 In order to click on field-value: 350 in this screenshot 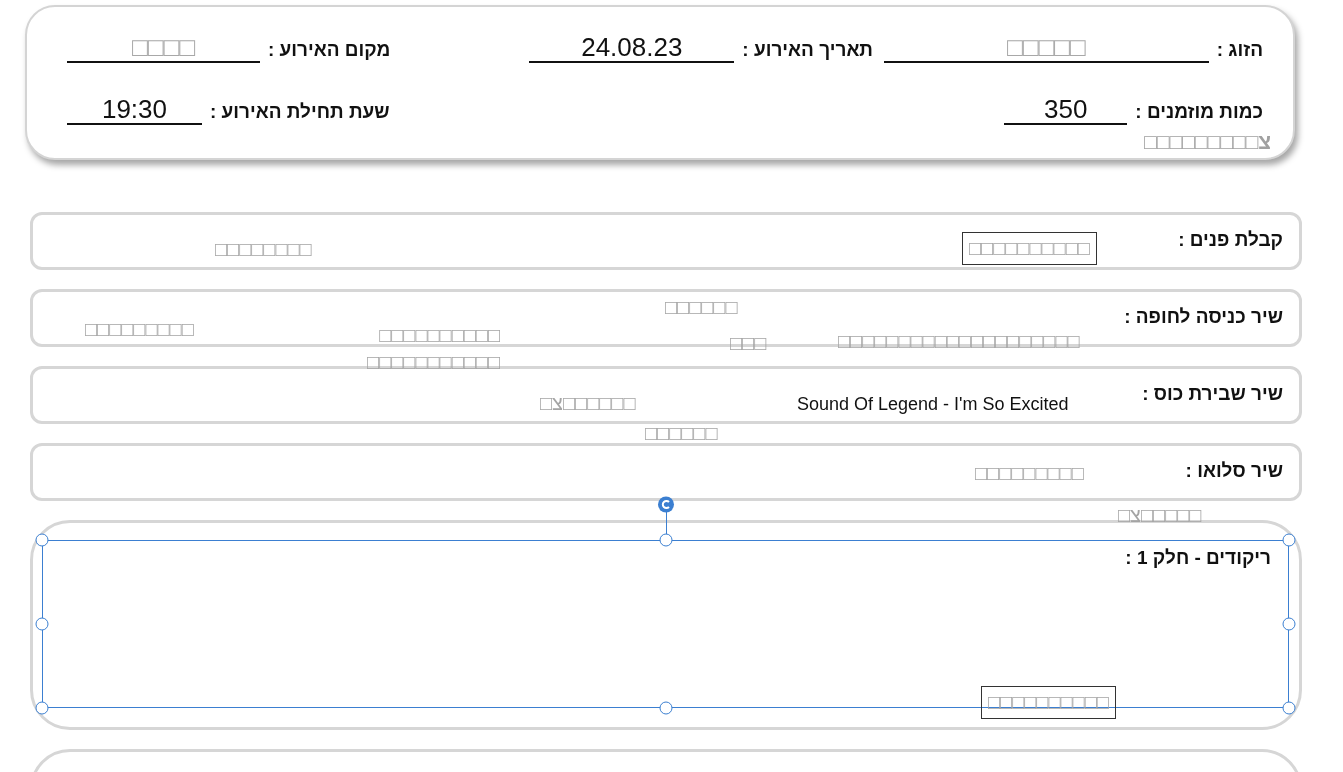, I will do `click(1066, 110)`.